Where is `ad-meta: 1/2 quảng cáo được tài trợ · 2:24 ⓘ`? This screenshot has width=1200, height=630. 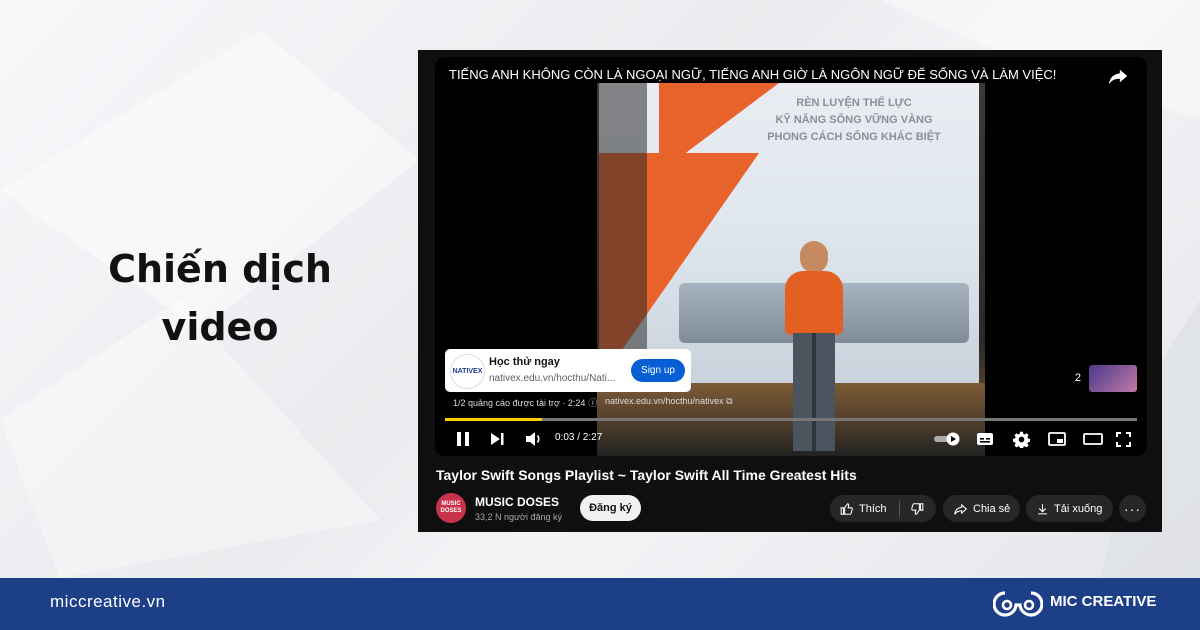
ad-meta: 1/2 quảng cáo được tài trợ · 2:24 ⓘ is located at coordinates (525, 402).